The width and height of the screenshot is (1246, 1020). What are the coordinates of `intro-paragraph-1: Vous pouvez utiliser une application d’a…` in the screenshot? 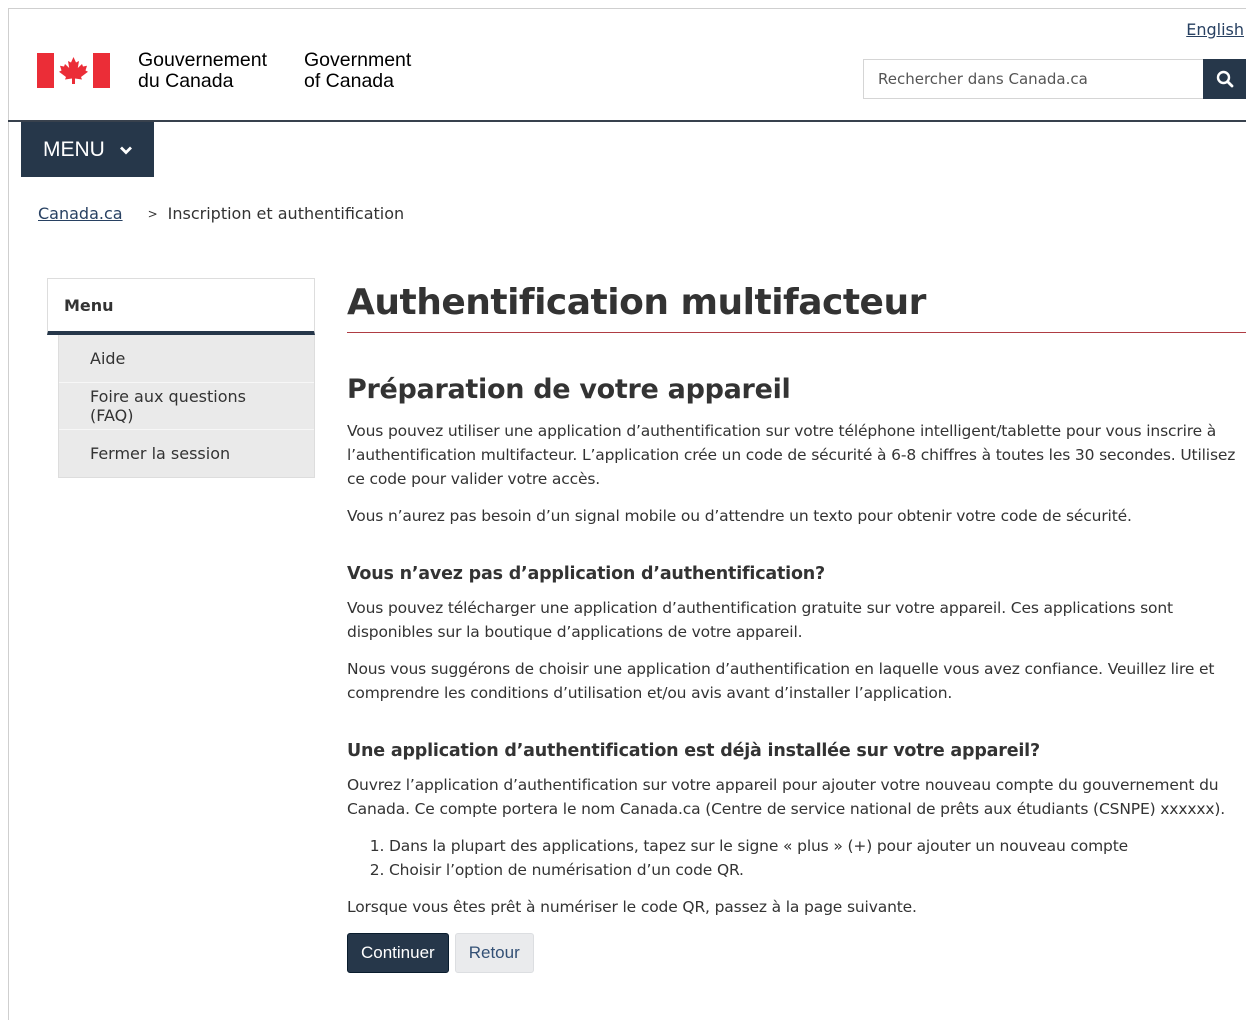 It's located at (791, 455).